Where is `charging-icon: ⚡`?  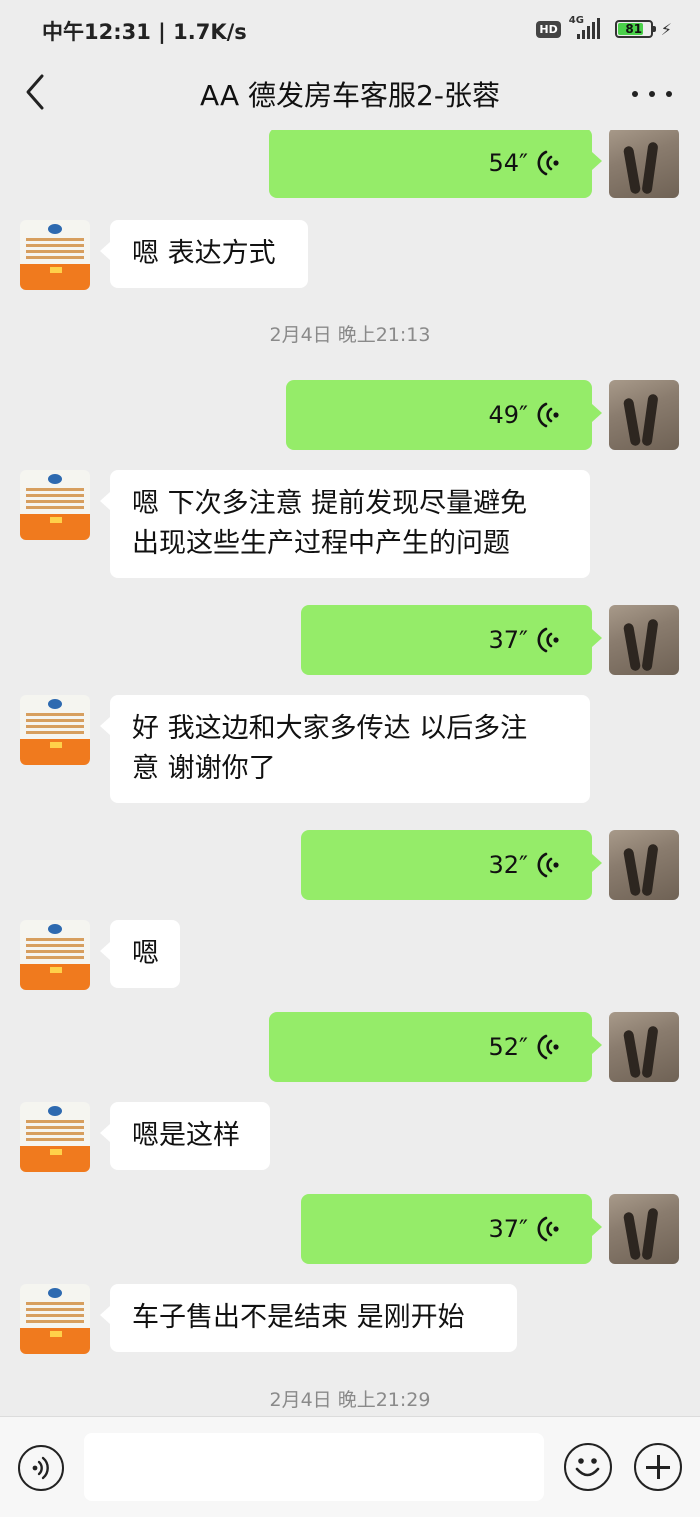 charging-icon: ⚡ is located at coordinates (666, 29).